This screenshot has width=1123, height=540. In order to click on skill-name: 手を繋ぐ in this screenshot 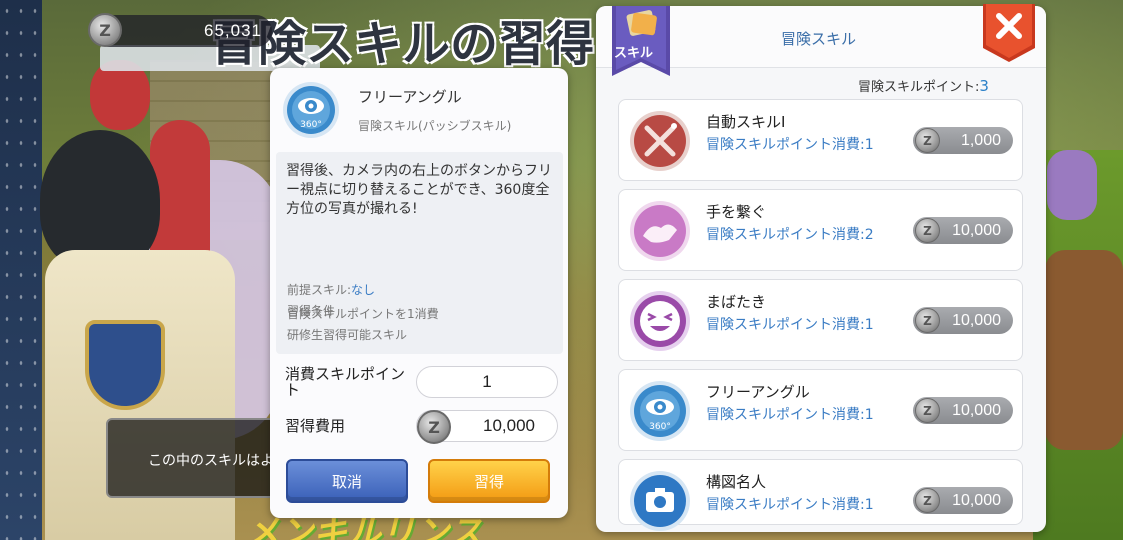, I will do `click(736, 212)`.